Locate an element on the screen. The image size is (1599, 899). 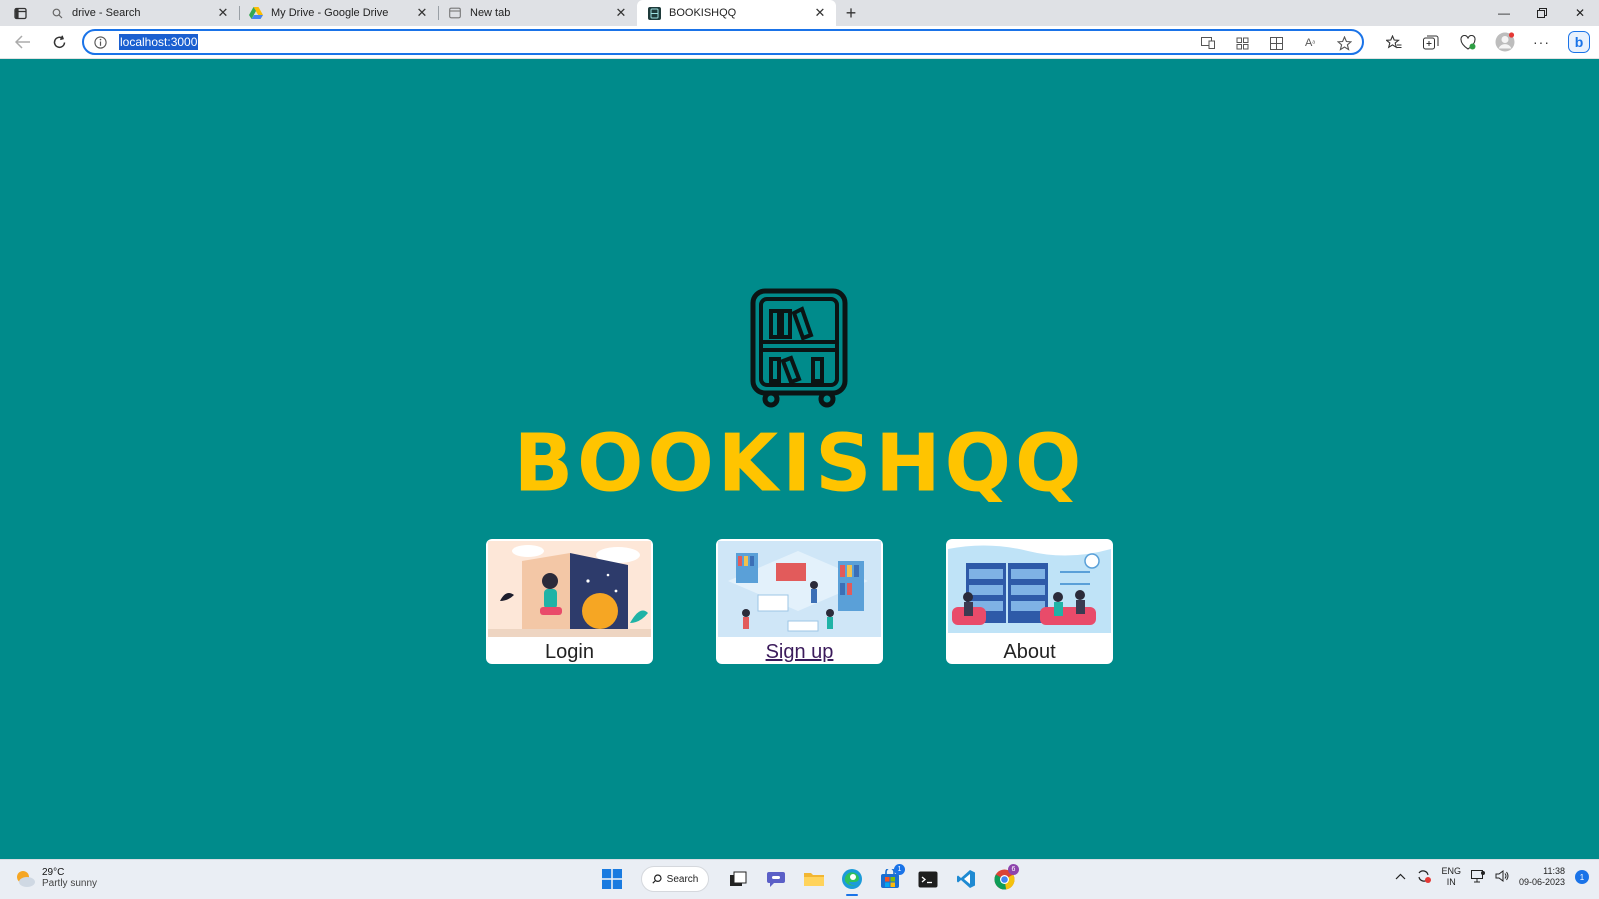
weather-condition: Partly sunny is located at coordinates (70, 883).